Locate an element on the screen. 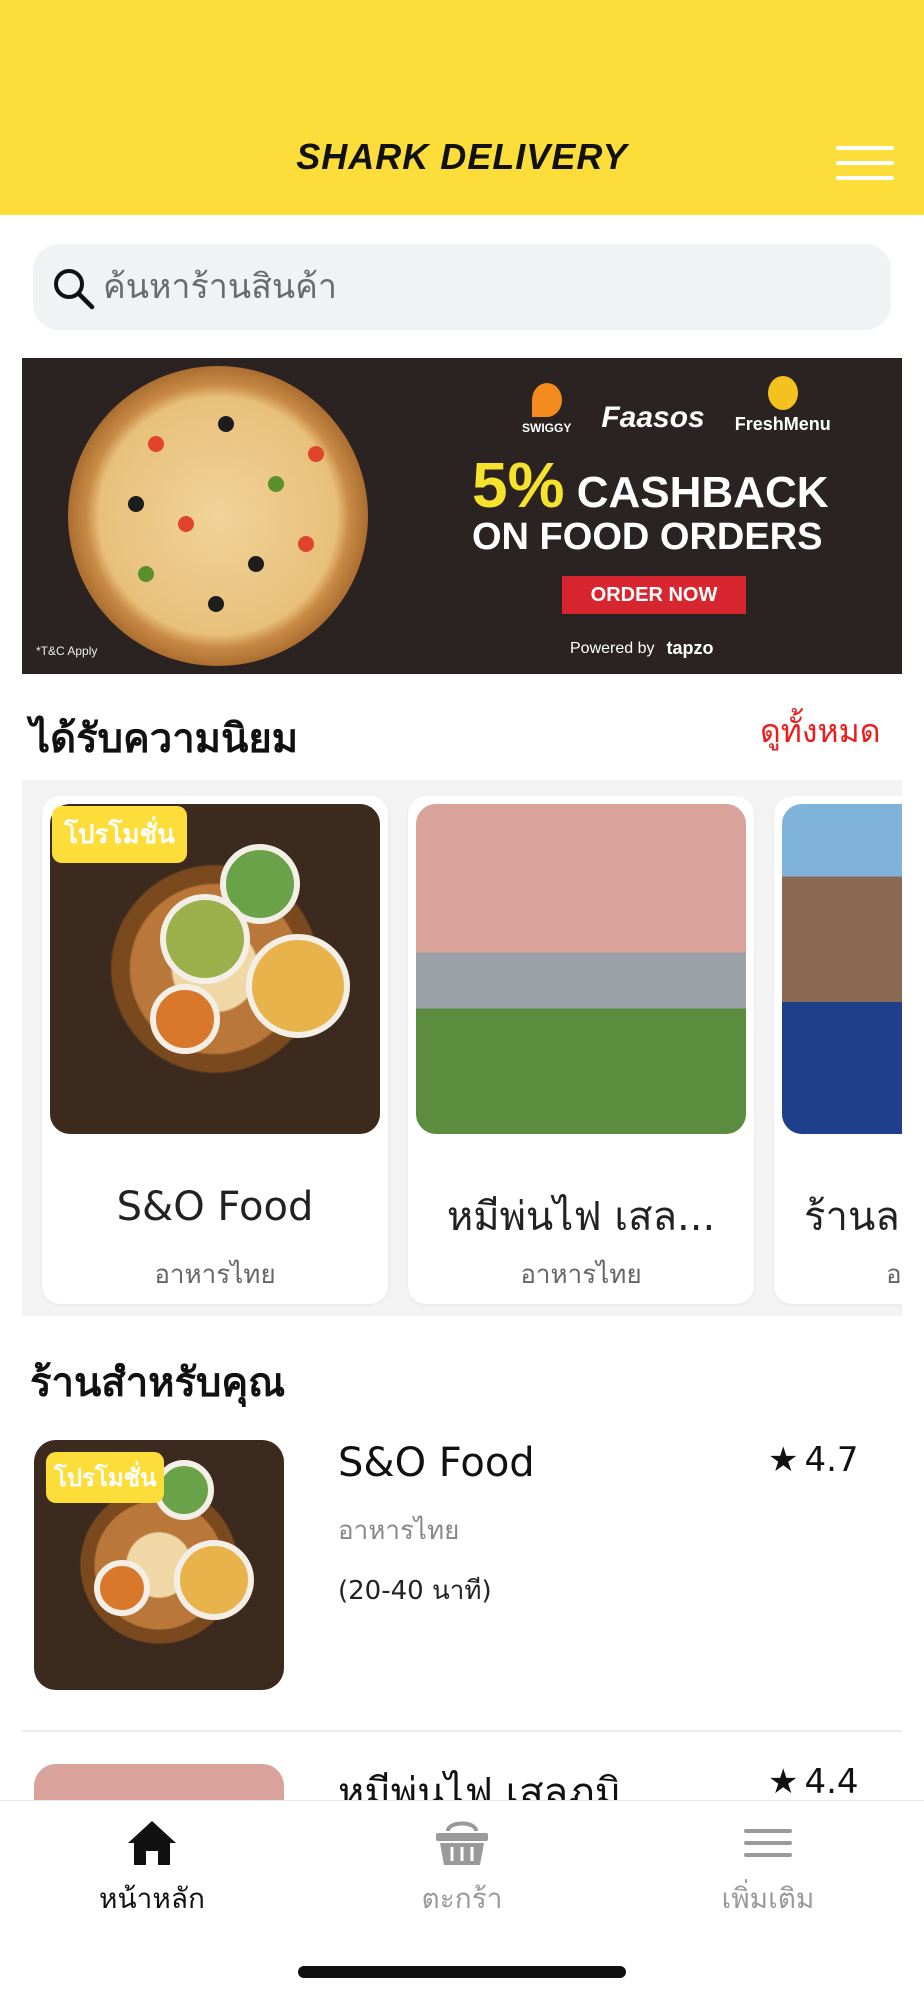 The height and width of the screenshot is (2000, 924). app-header: SHARK DELIVERY is located at coordinates (462, 107).